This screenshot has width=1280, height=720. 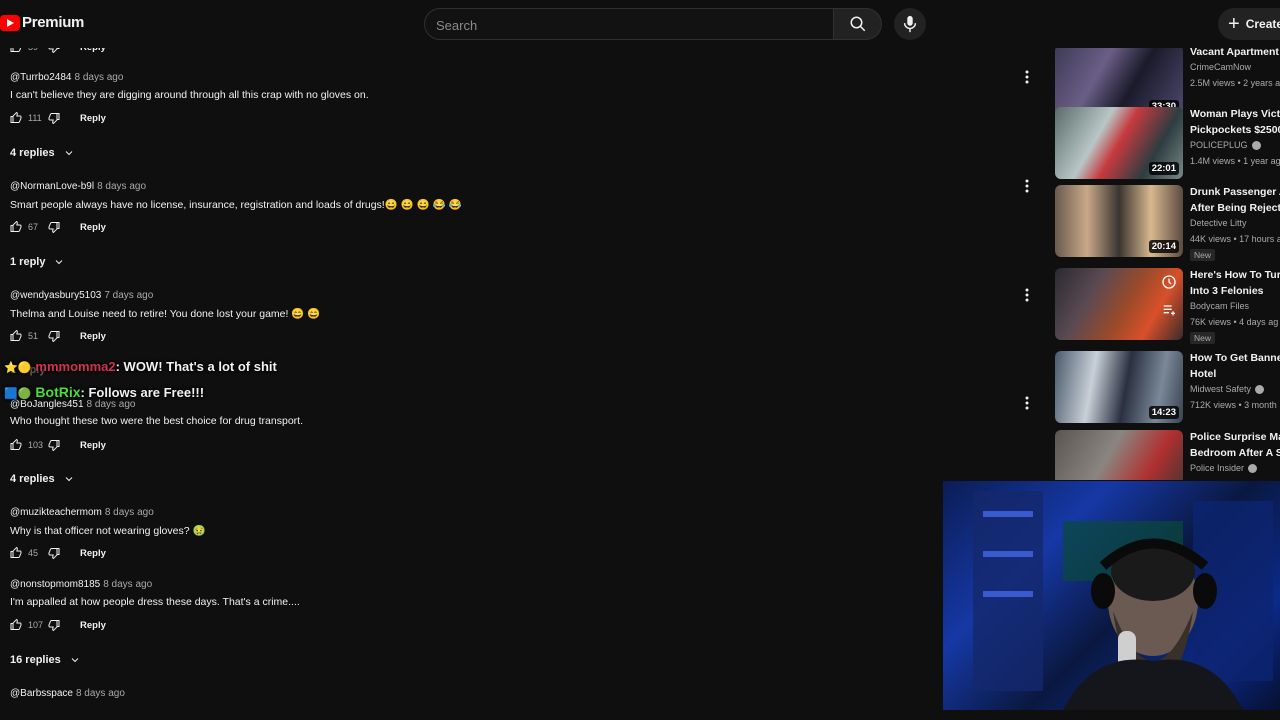 I want to click on like-count: 67, so click(x=33, y=227).